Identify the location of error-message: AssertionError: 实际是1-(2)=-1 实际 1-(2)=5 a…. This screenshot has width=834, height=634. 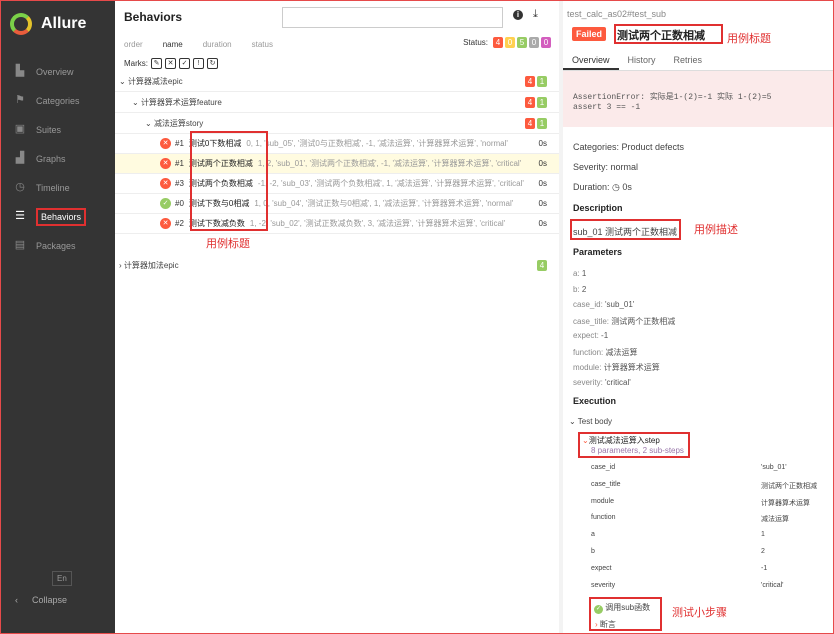
(698, 99).